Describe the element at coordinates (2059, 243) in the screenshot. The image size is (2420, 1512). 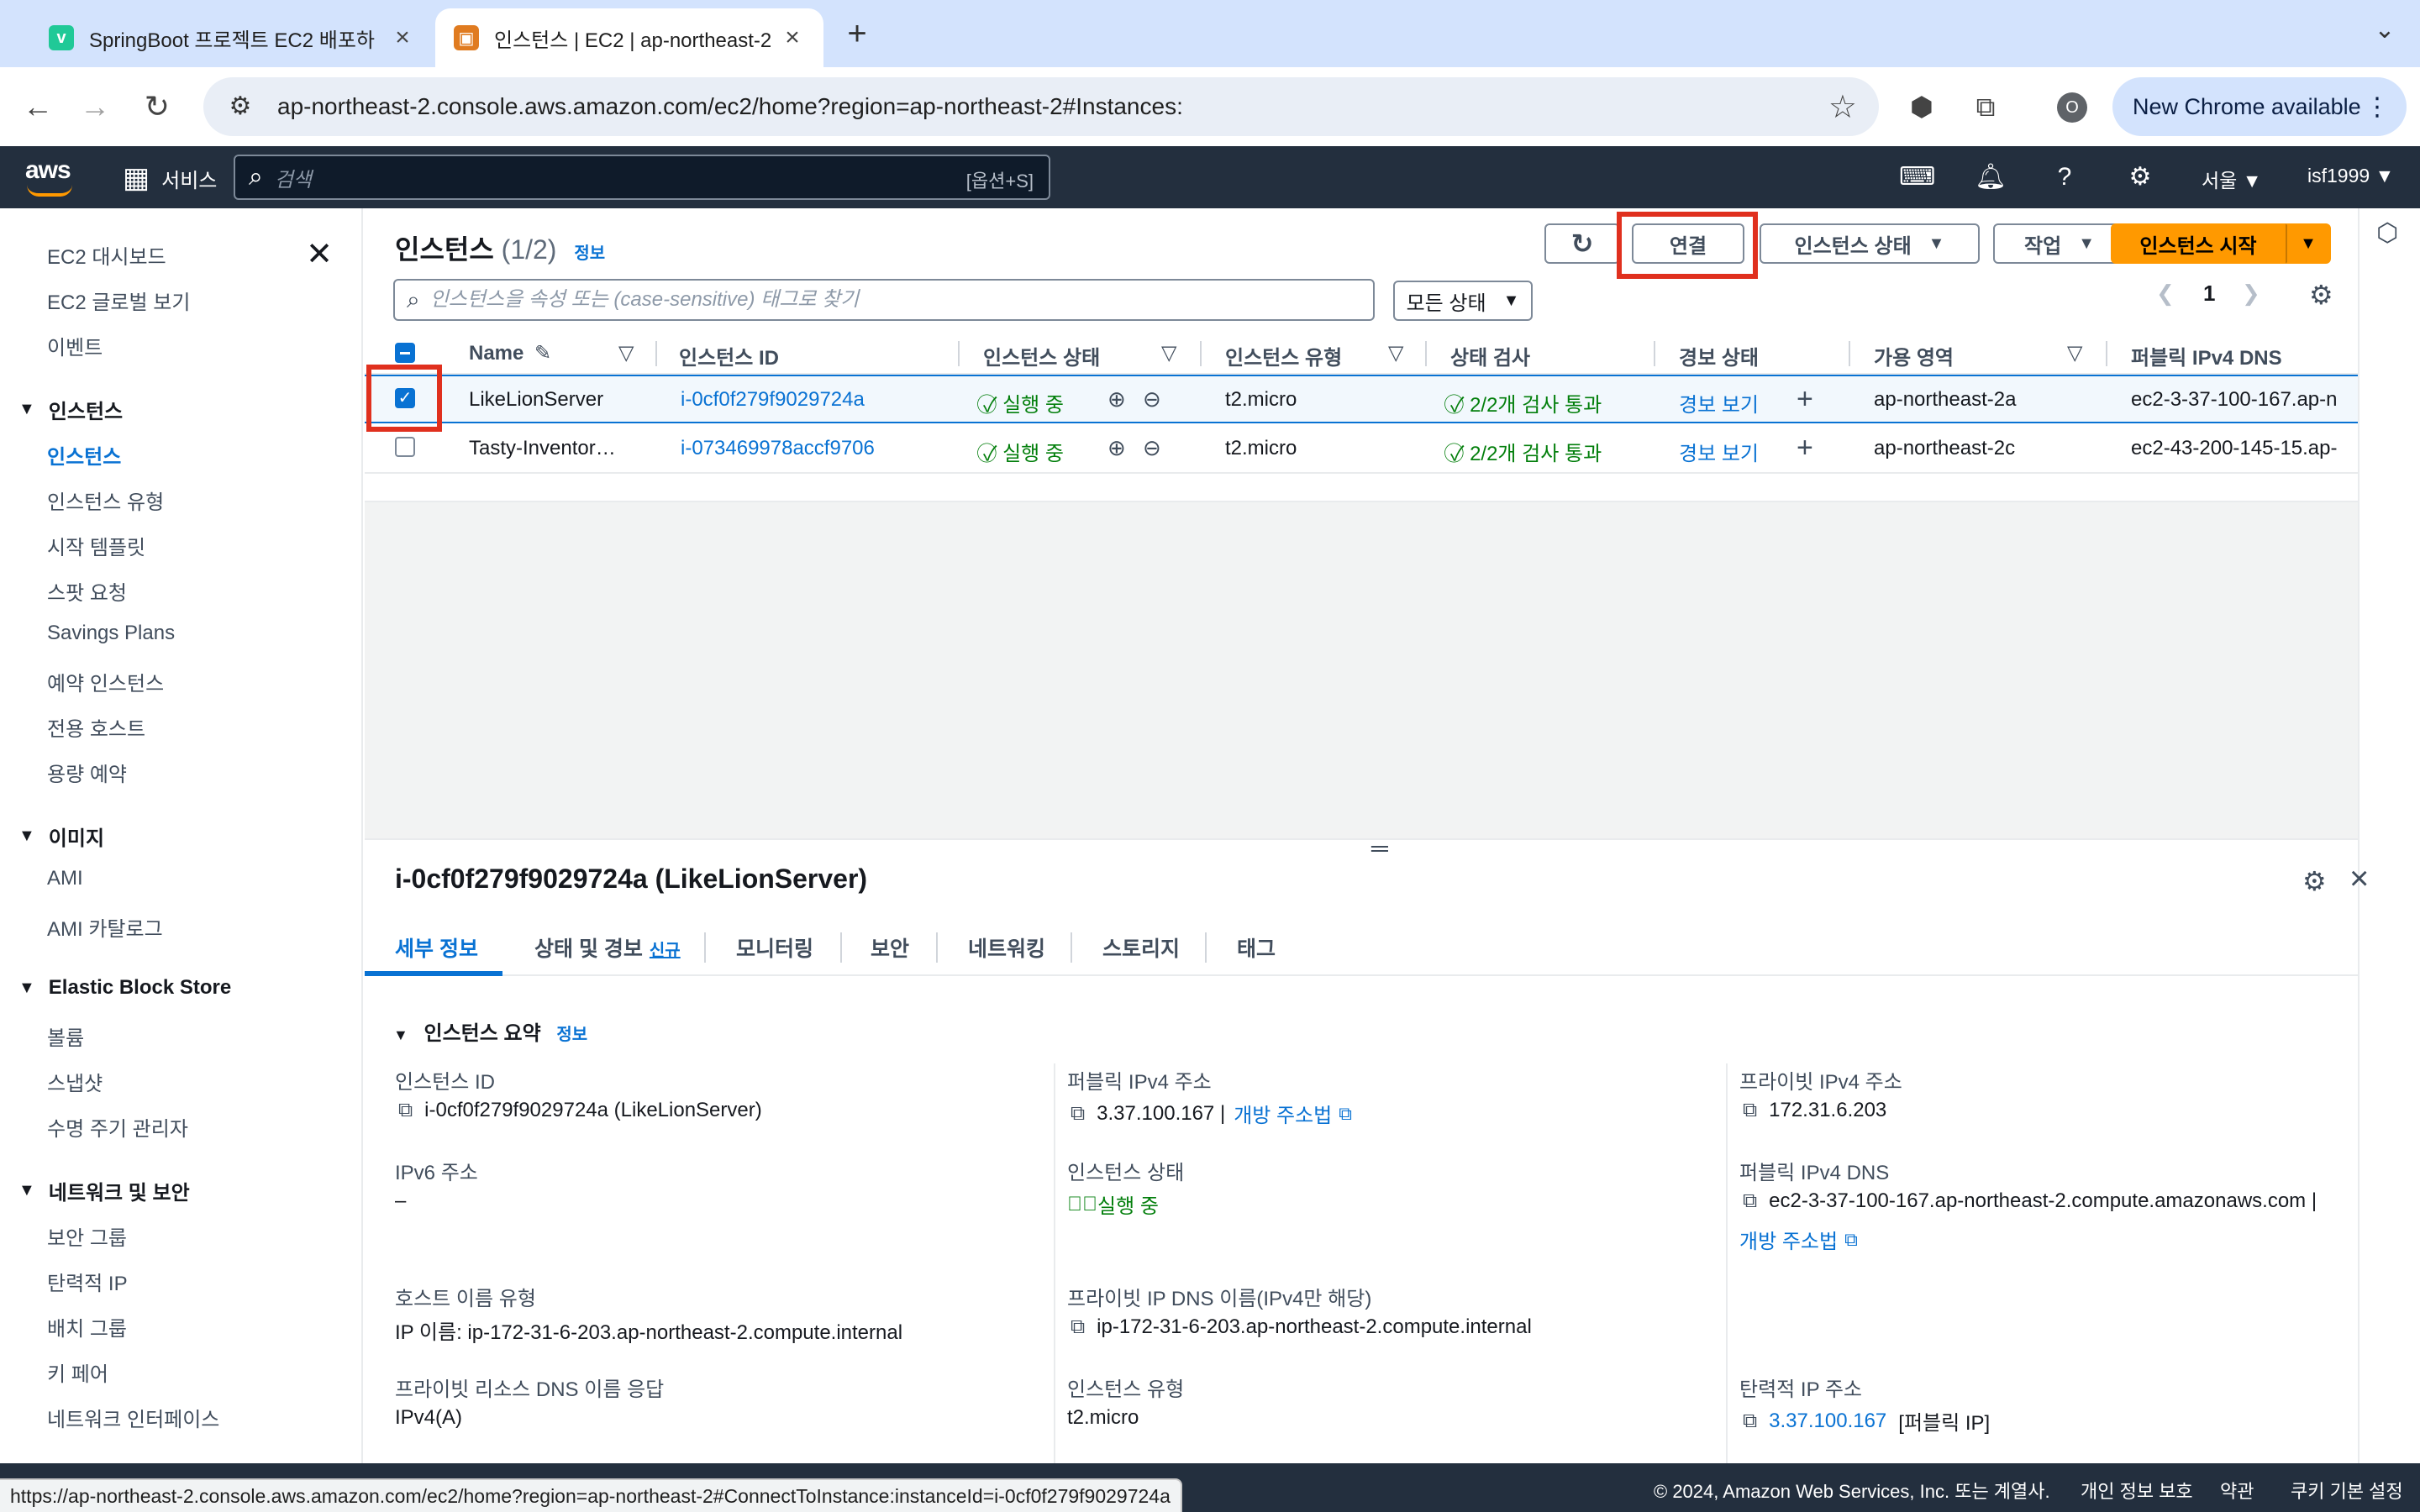
I see `actions-dropdown: 작업 ▼` at that location.